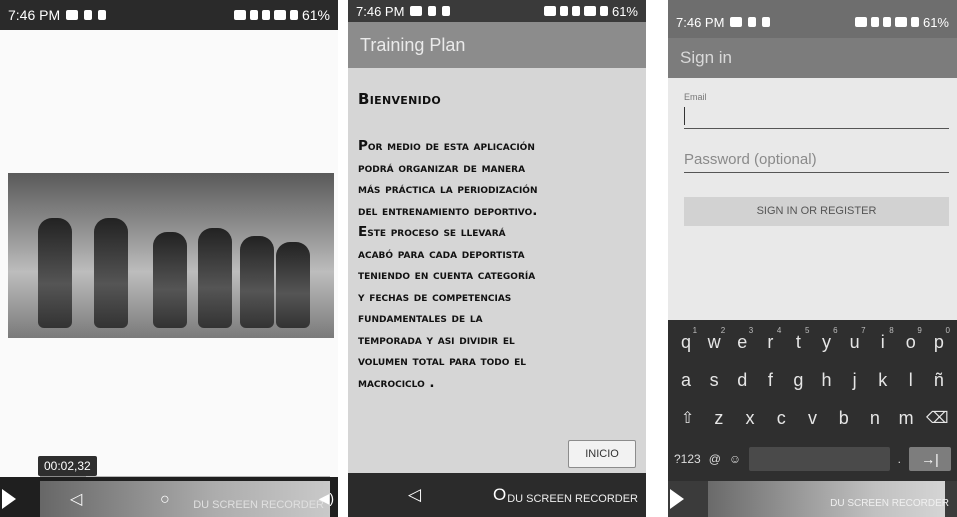  Describe the element at coordinates (686, 380) in the screenshot. I see `key: a` at that location.